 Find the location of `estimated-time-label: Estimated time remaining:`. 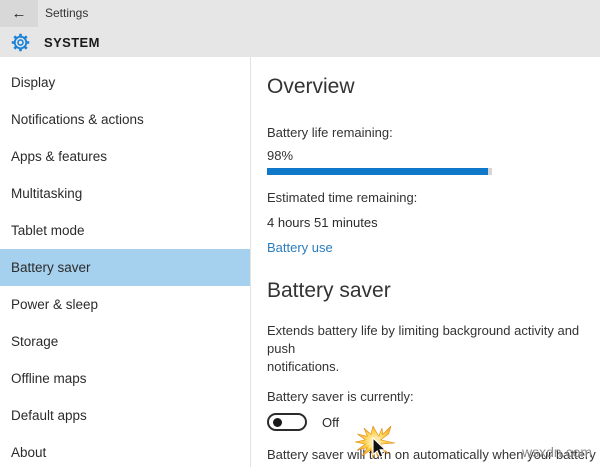

estimated-time-label: Estimated time remaining: is located at coordinates (342, 197).